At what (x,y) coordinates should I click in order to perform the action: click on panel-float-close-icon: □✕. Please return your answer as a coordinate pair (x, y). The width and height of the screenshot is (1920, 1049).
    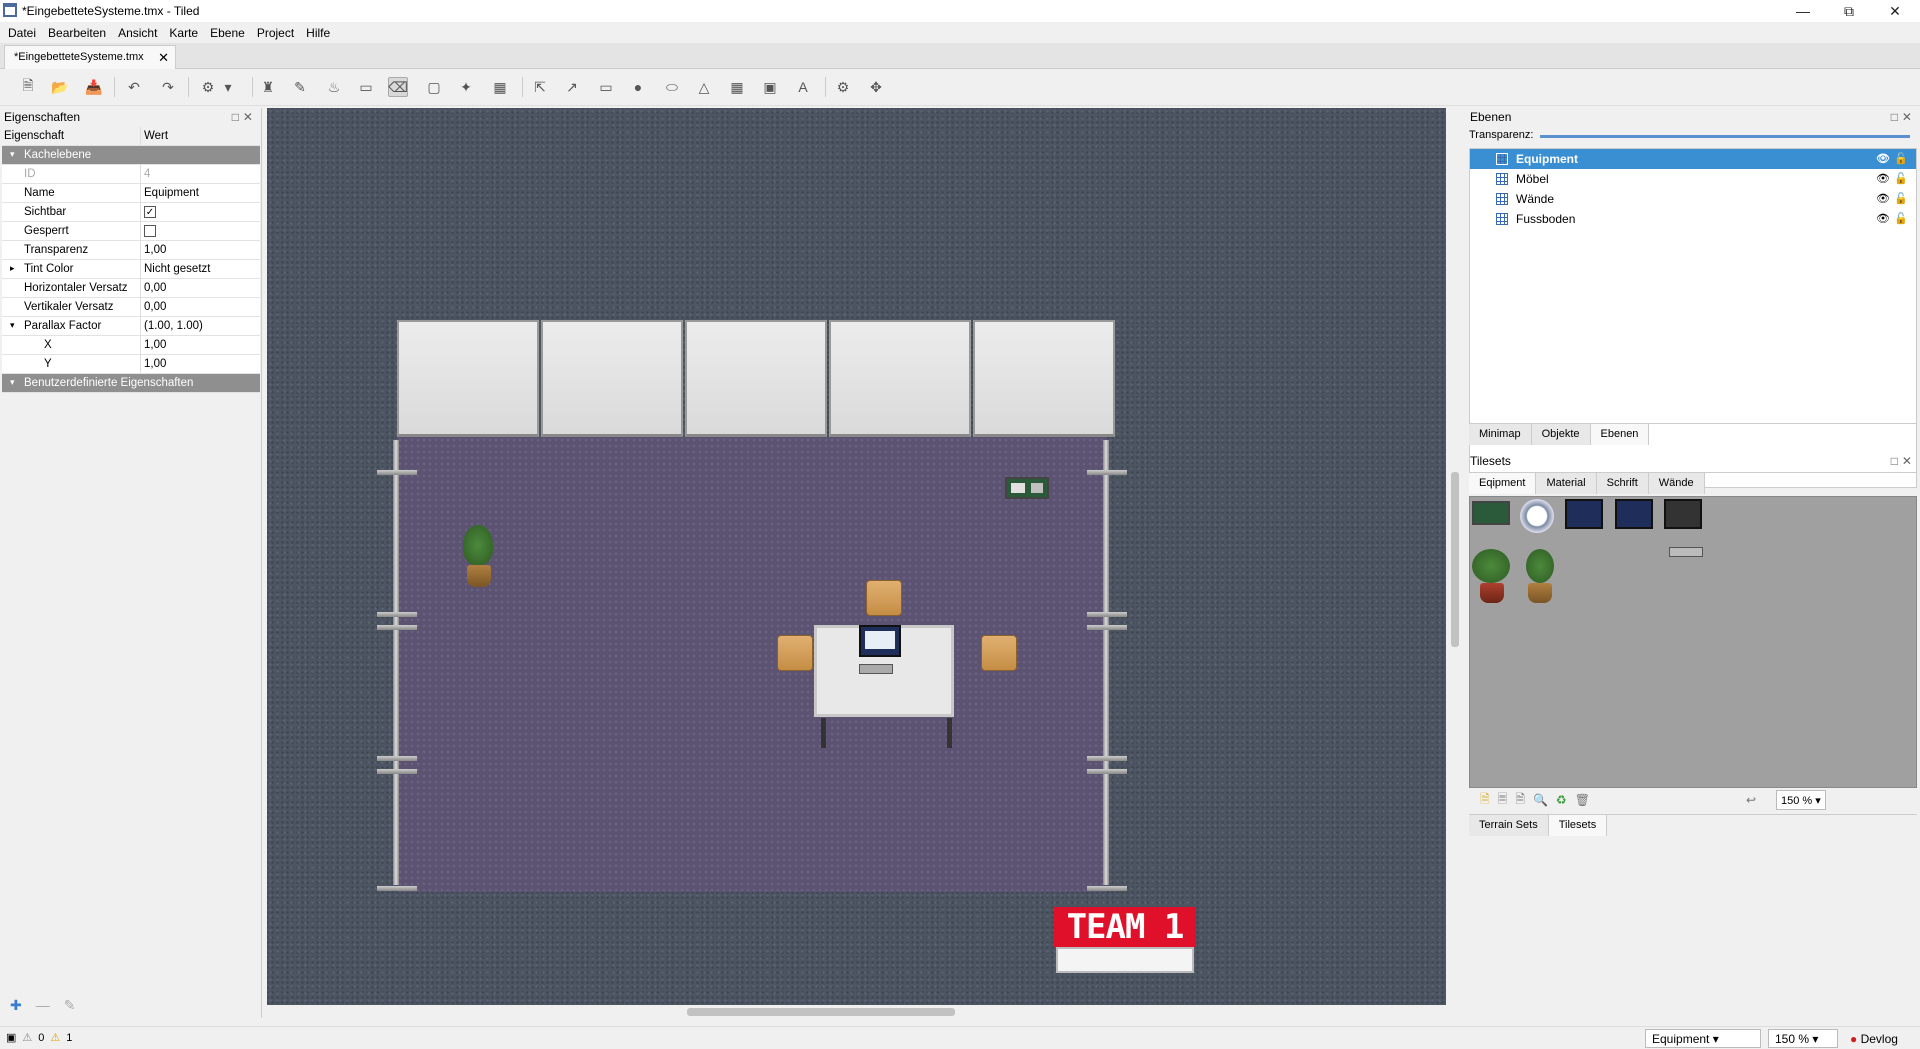
    Looking at the image, I should click on (1903, 117).